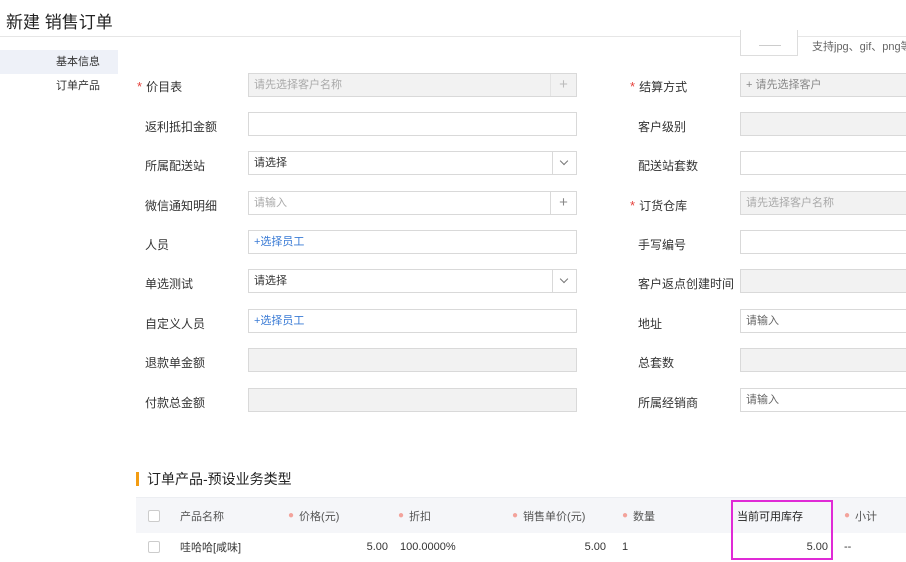 This screenshot has width=906, height=562. Describe the element at coordinates (160, 86) in the screenshot. I see `price-list-label: * 价目表` at that location.